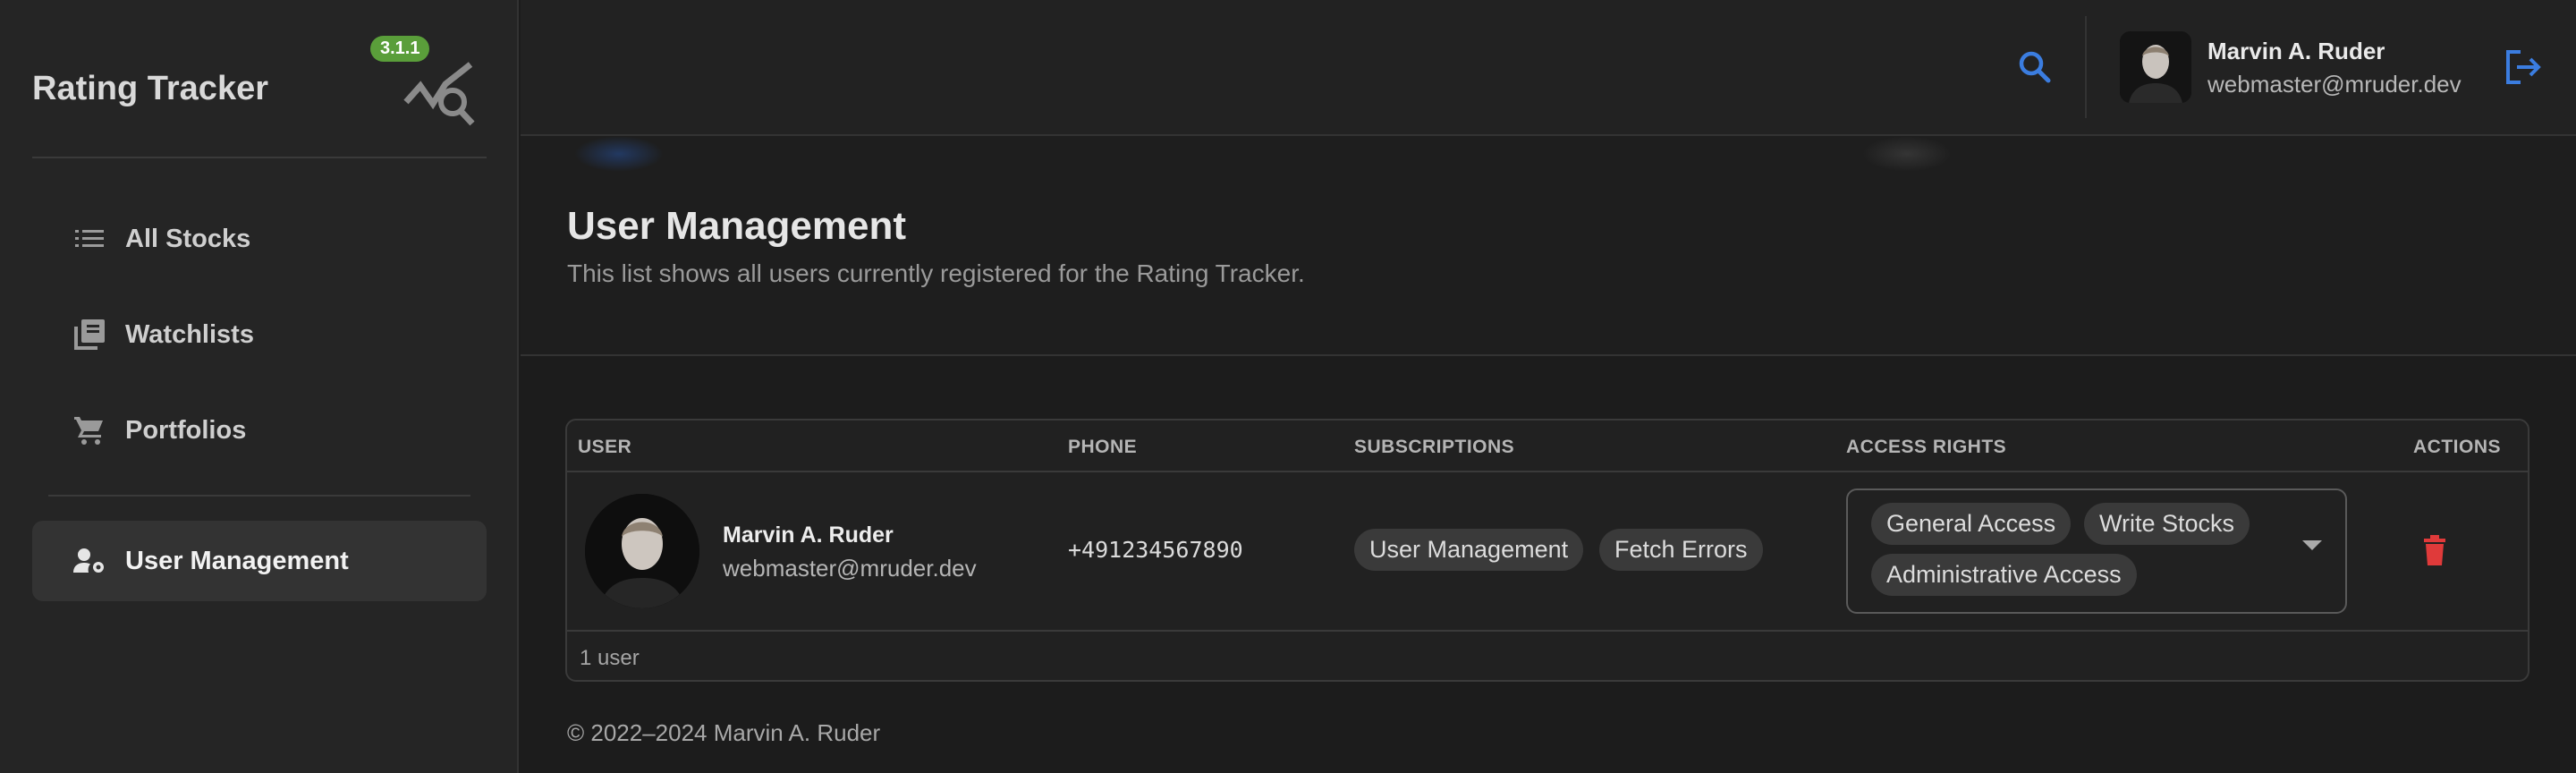 This screenshot has width=2576, height=773. Describe the element at coordinates (1548, 68) in the screenshot. I see `topbar: Marvin A. Ruder webmaster@mruder.dev` at that location.